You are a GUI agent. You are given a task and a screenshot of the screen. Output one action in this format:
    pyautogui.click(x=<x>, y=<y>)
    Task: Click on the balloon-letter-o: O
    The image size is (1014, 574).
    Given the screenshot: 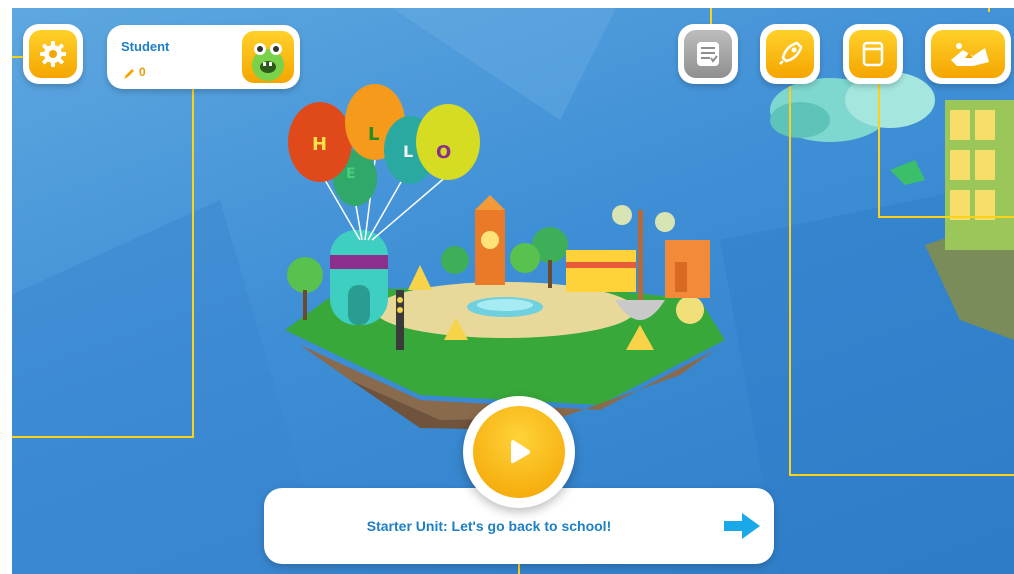 What is the action you would take?
    pyautogui.click(x=444, y=152)
    